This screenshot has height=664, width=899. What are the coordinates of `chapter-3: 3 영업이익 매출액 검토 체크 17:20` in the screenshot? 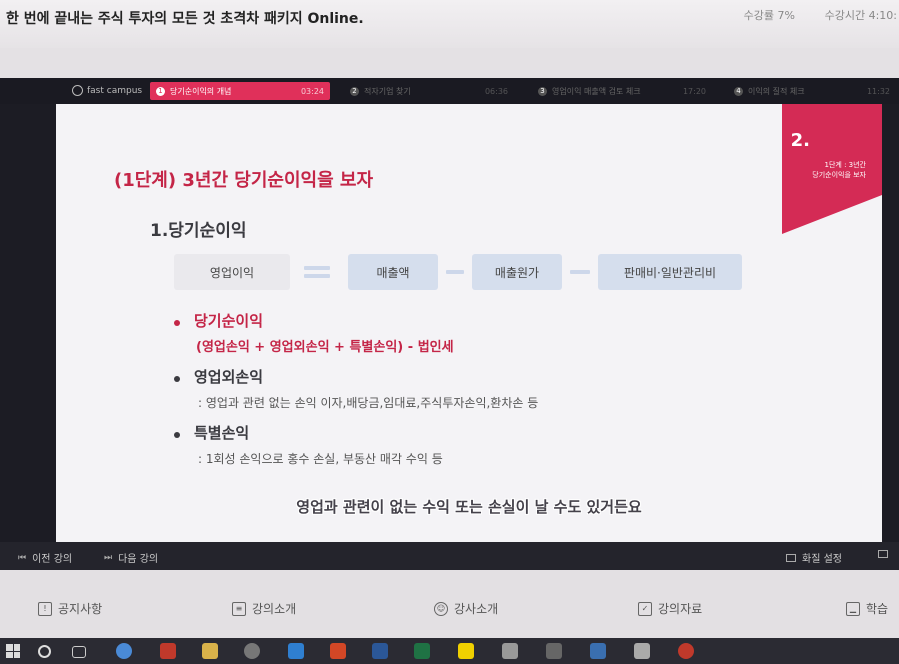 It's located at (622, 91).